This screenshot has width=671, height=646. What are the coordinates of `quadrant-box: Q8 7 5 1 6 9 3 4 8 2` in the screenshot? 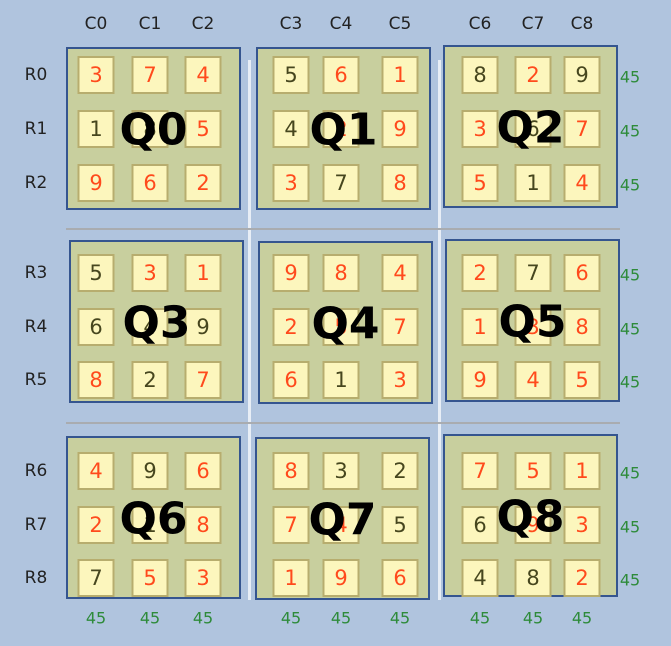 It's located at (530, 515).